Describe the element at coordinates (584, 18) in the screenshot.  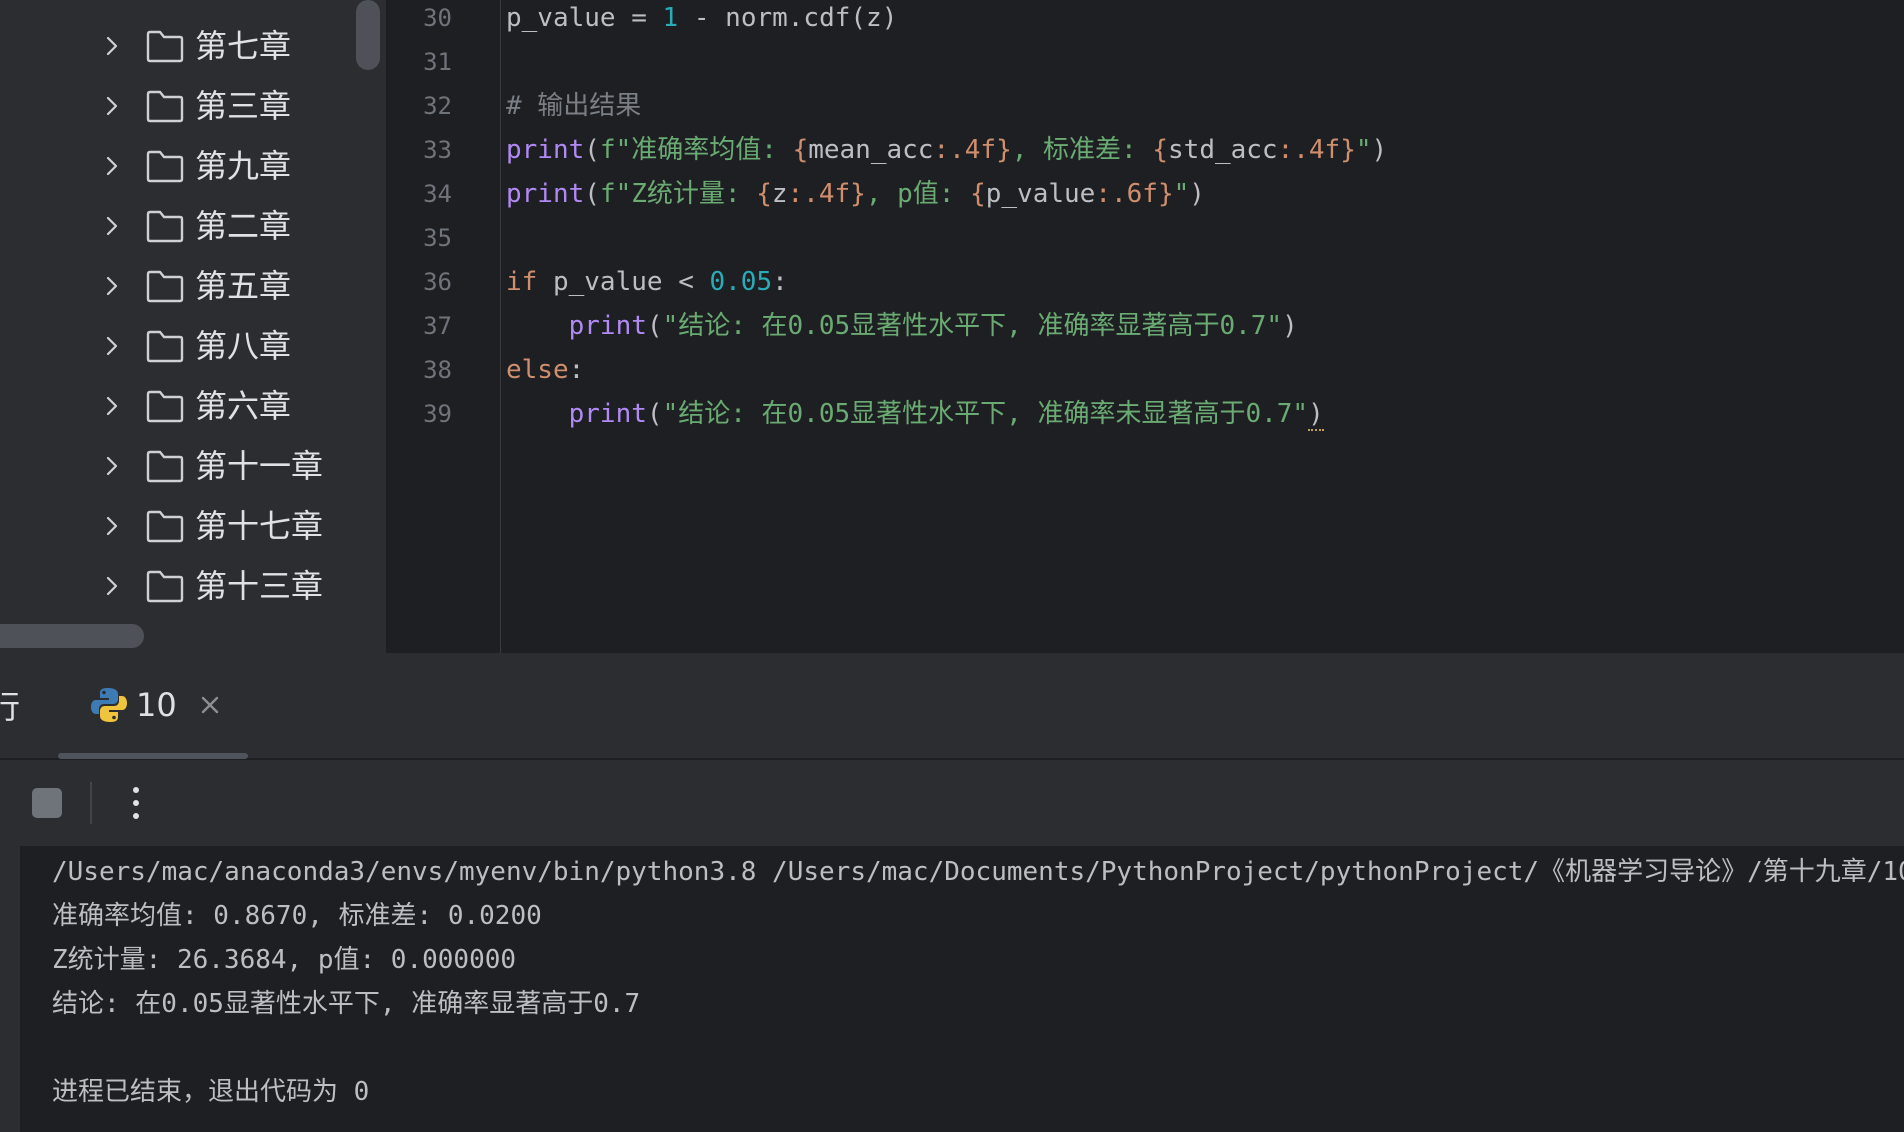
I see `code-token: p_value =` at that location.